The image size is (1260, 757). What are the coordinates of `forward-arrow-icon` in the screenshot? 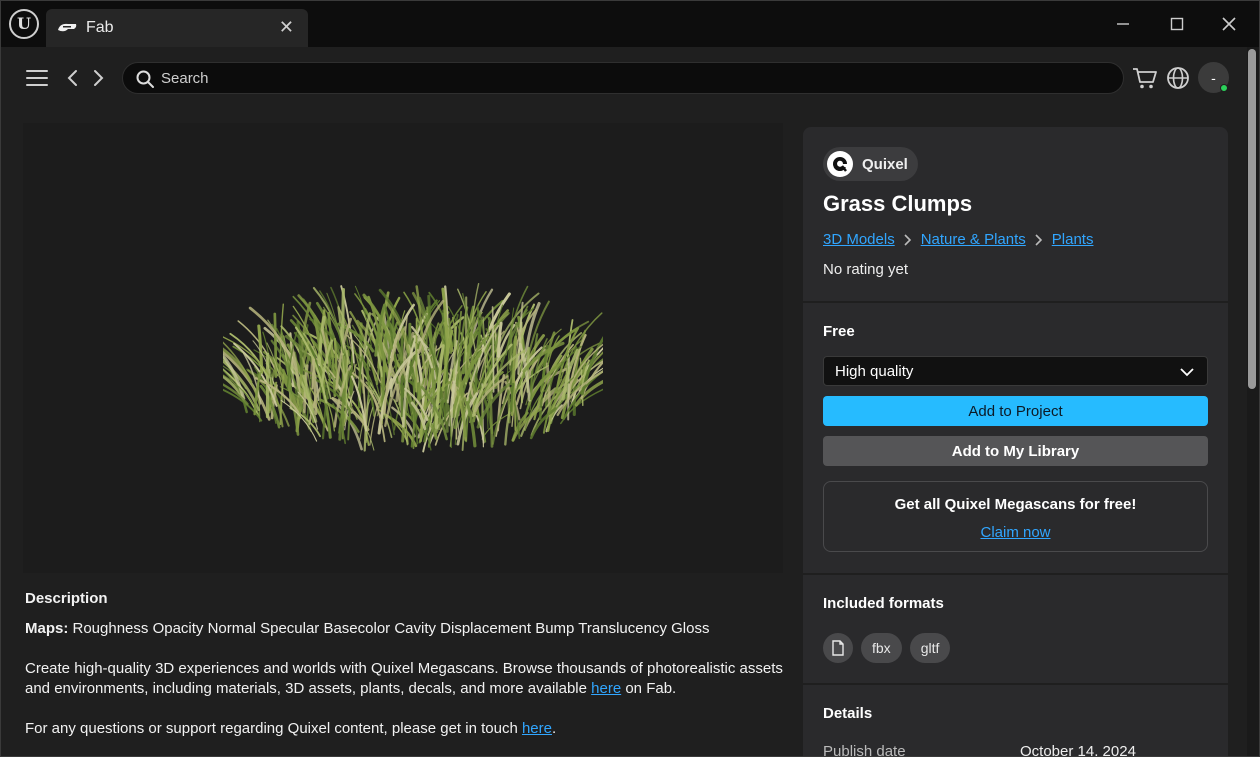 It's located at (99, 78).